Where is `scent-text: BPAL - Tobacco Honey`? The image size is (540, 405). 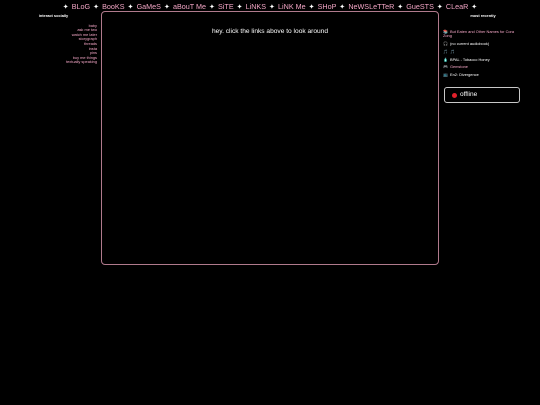 scent-text: BPAL - Tobacco Honey is located at coordinates (469, 59).